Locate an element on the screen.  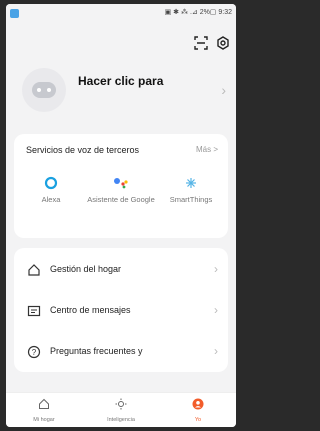
voice-item-alexa: Alexa is located at coordinates (51, 189).